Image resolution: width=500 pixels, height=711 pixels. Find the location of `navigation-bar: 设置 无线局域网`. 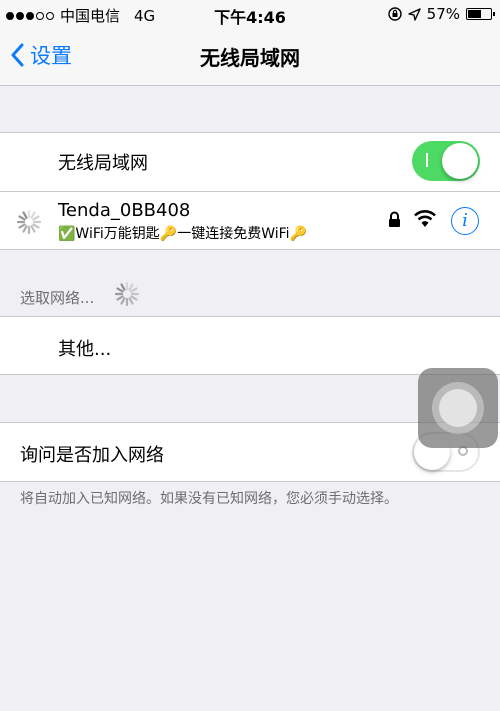

navigation-bar: 设置 无线局域网 is located at coordinates (250, 57).